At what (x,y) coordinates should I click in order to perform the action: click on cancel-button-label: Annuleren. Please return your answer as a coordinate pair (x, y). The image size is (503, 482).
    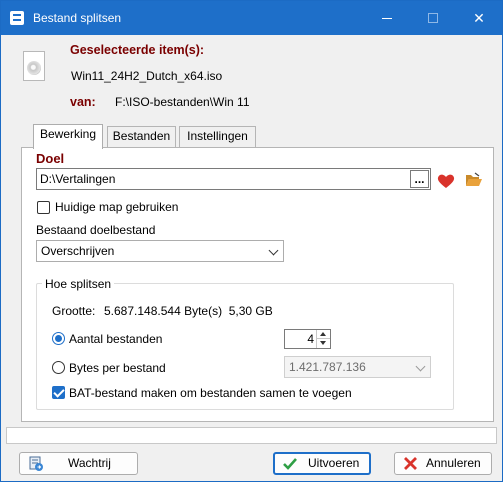
    Looking at the image, I should click on (453, 463).